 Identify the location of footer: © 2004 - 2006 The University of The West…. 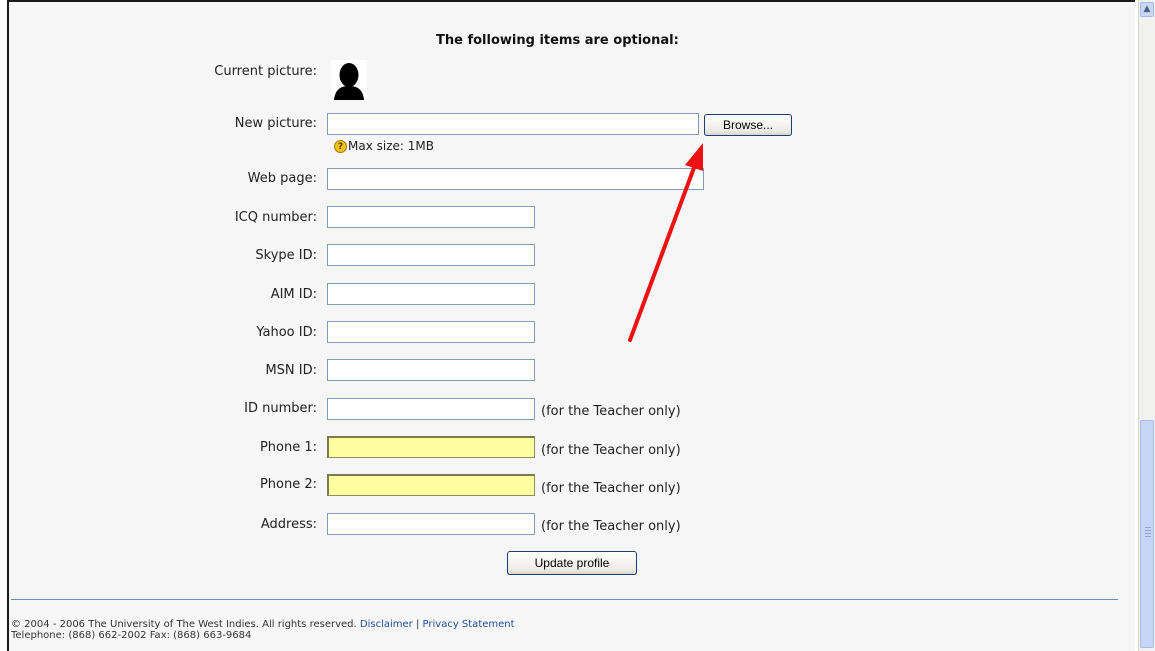
(263, 630).